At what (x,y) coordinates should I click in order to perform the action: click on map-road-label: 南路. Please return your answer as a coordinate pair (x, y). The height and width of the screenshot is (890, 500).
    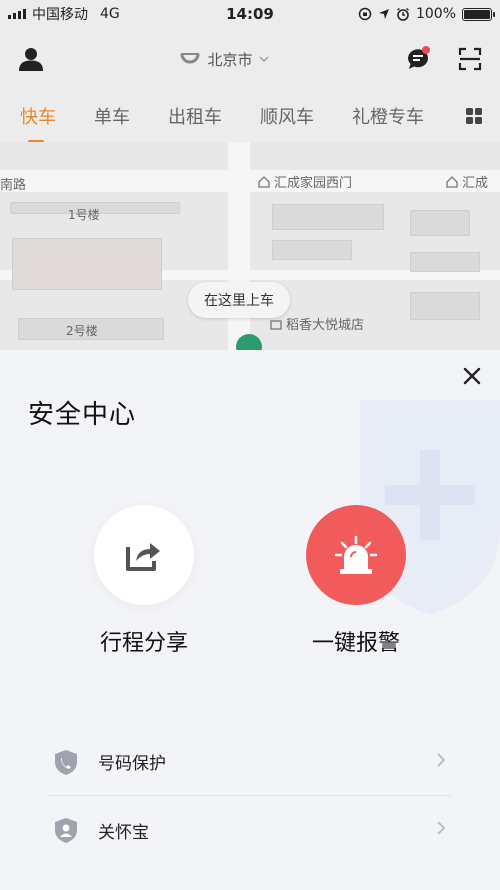
    Looking at the image, I should click on (13, 185).